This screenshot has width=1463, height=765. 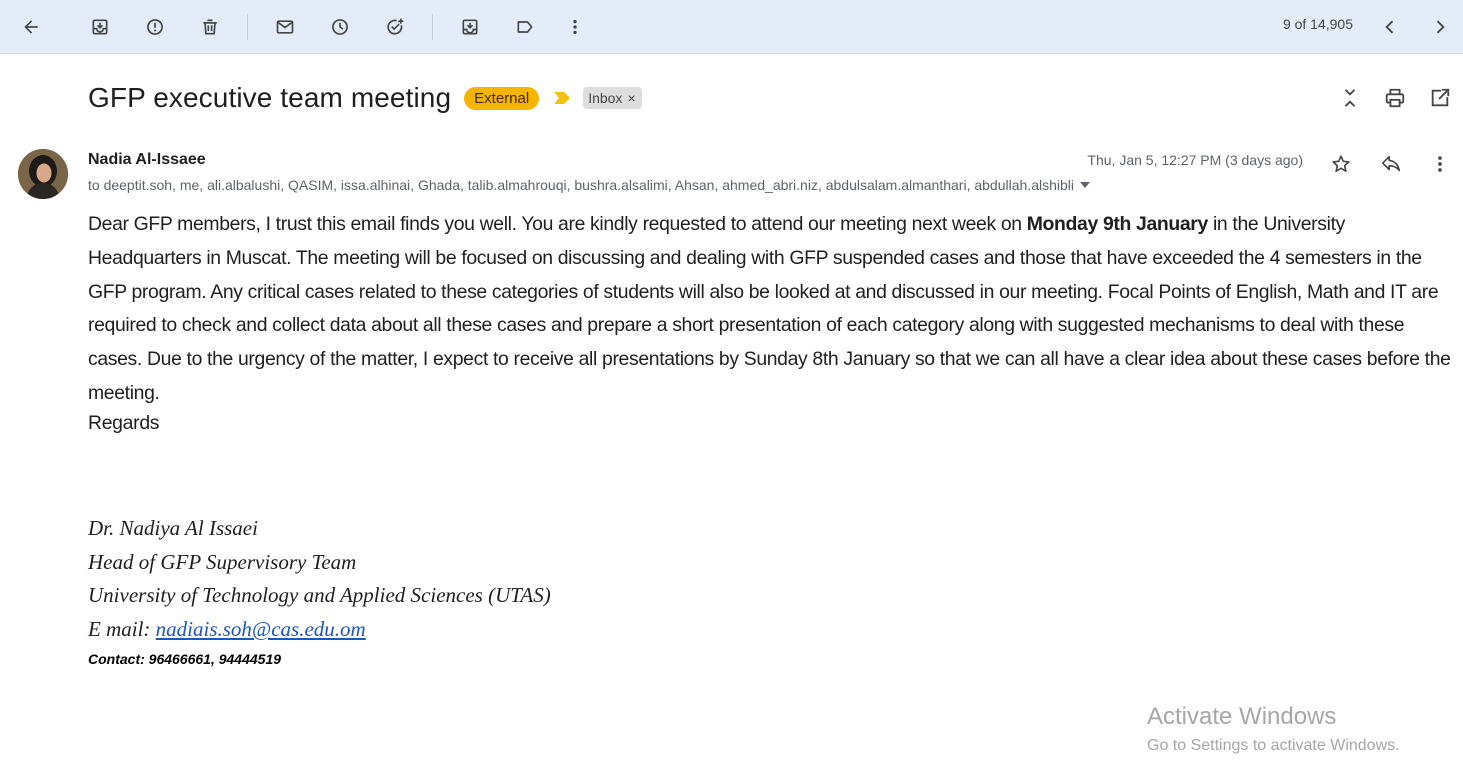 I want to click on signature-email-line: E mail: nadiais.soh@cas.edu.om, so click(x=227, y=629).